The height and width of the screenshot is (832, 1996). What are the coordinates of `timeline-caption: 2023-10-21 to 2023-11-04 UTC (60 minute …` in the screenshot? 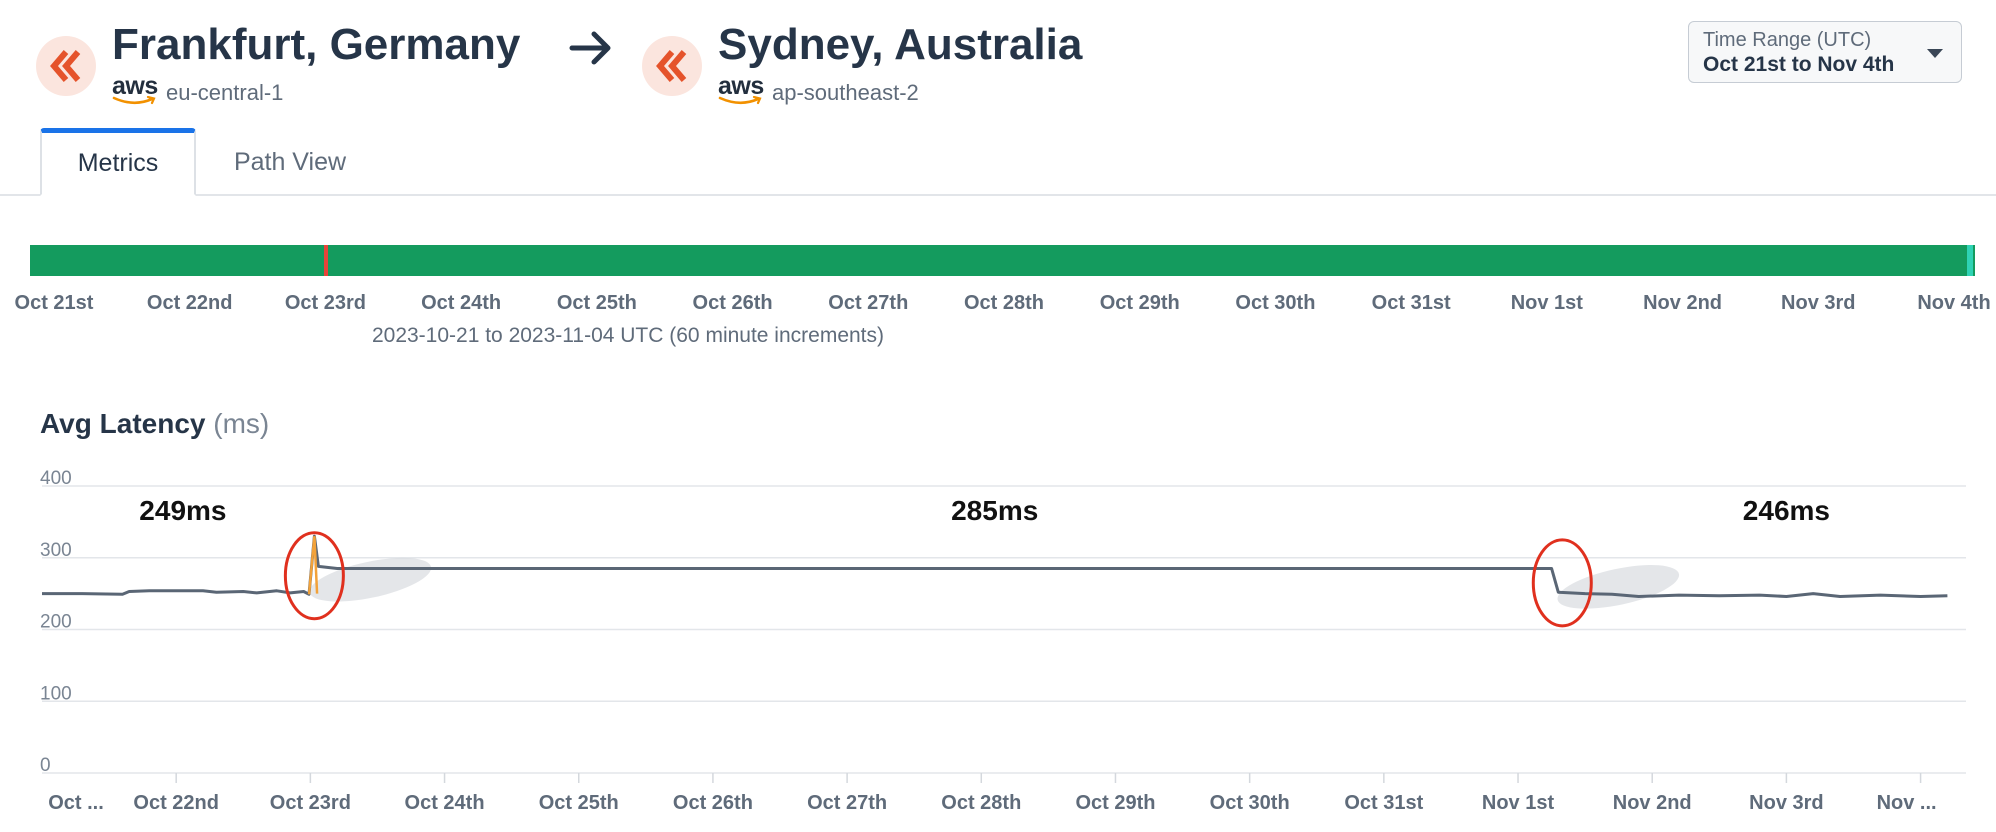 It's located at (628, 335).